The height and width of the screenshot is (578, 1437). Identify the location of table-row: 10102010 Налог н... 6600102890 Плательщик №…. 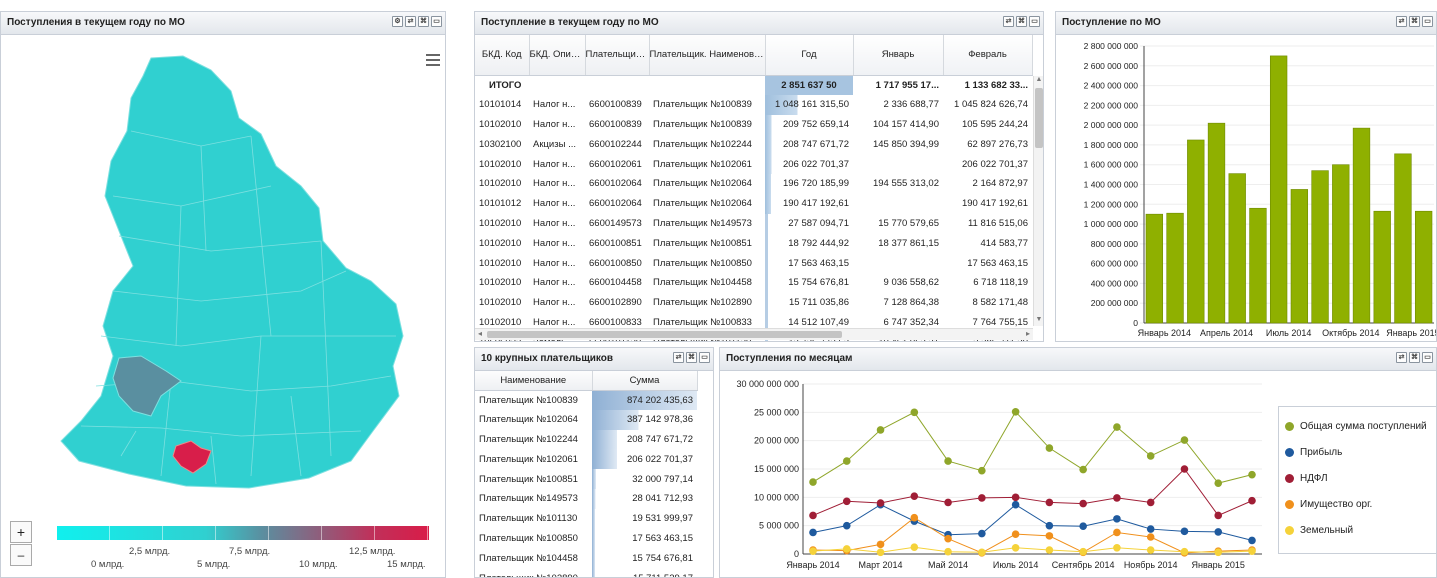
(753, 302).